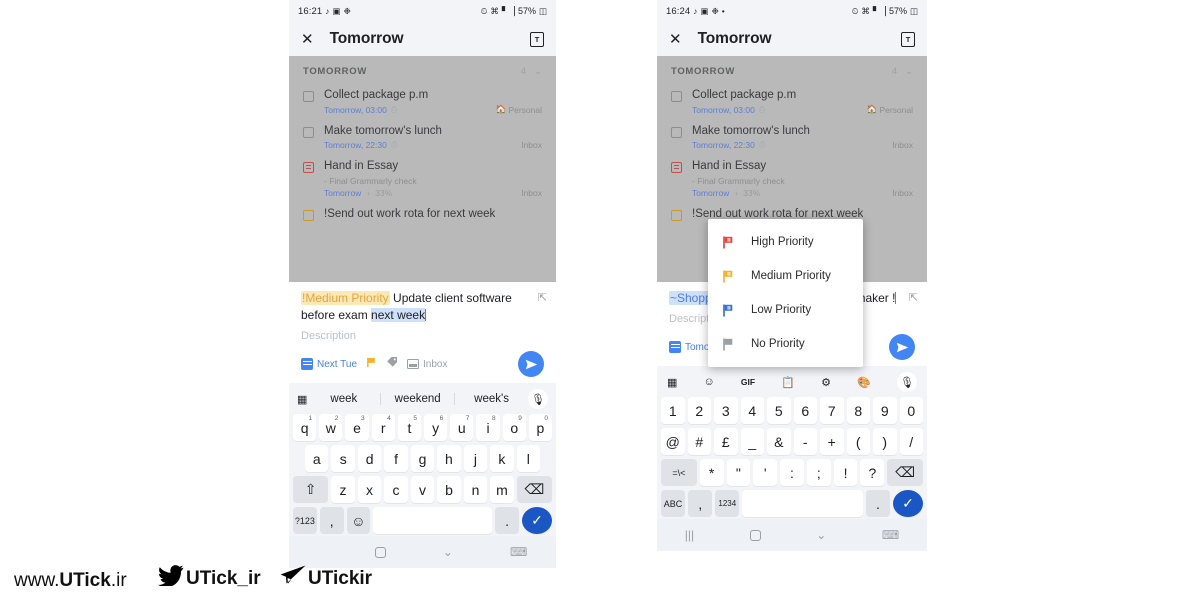  I want to click on suggestion-1: week, so click(343, 399).